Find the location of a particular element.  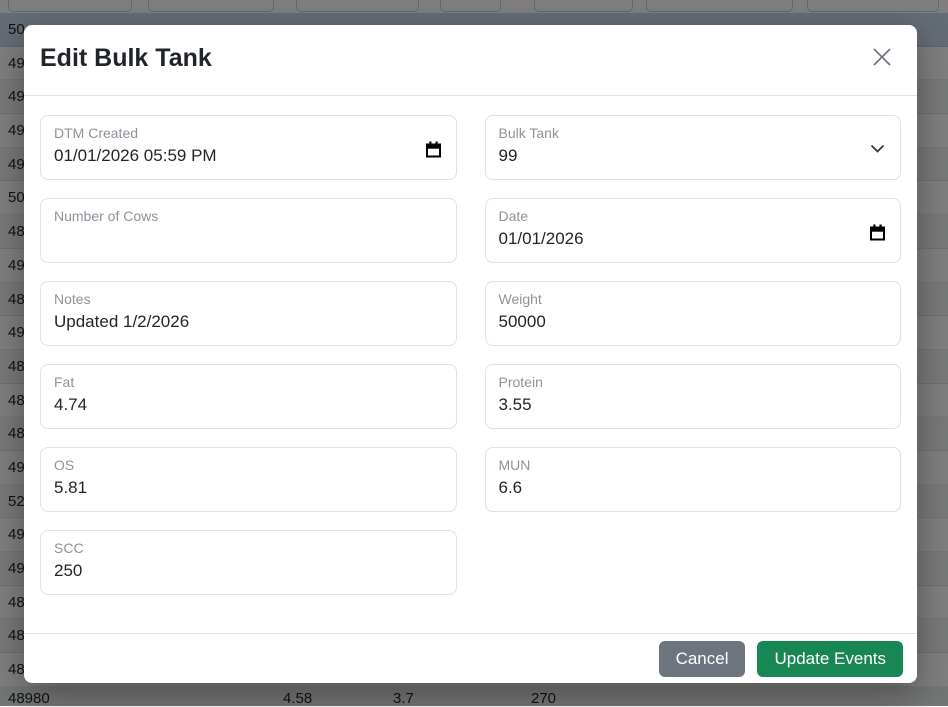

os-input: OS 5.81 is located at coordinates (248, 479).